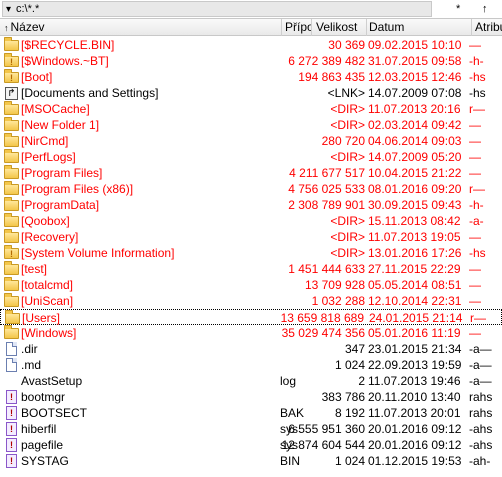 The width and height of the screenshot is (502, 477). Describe the element at coordinates (292, 413) in the screenshot. I see `file-extension: BAK` at that location.